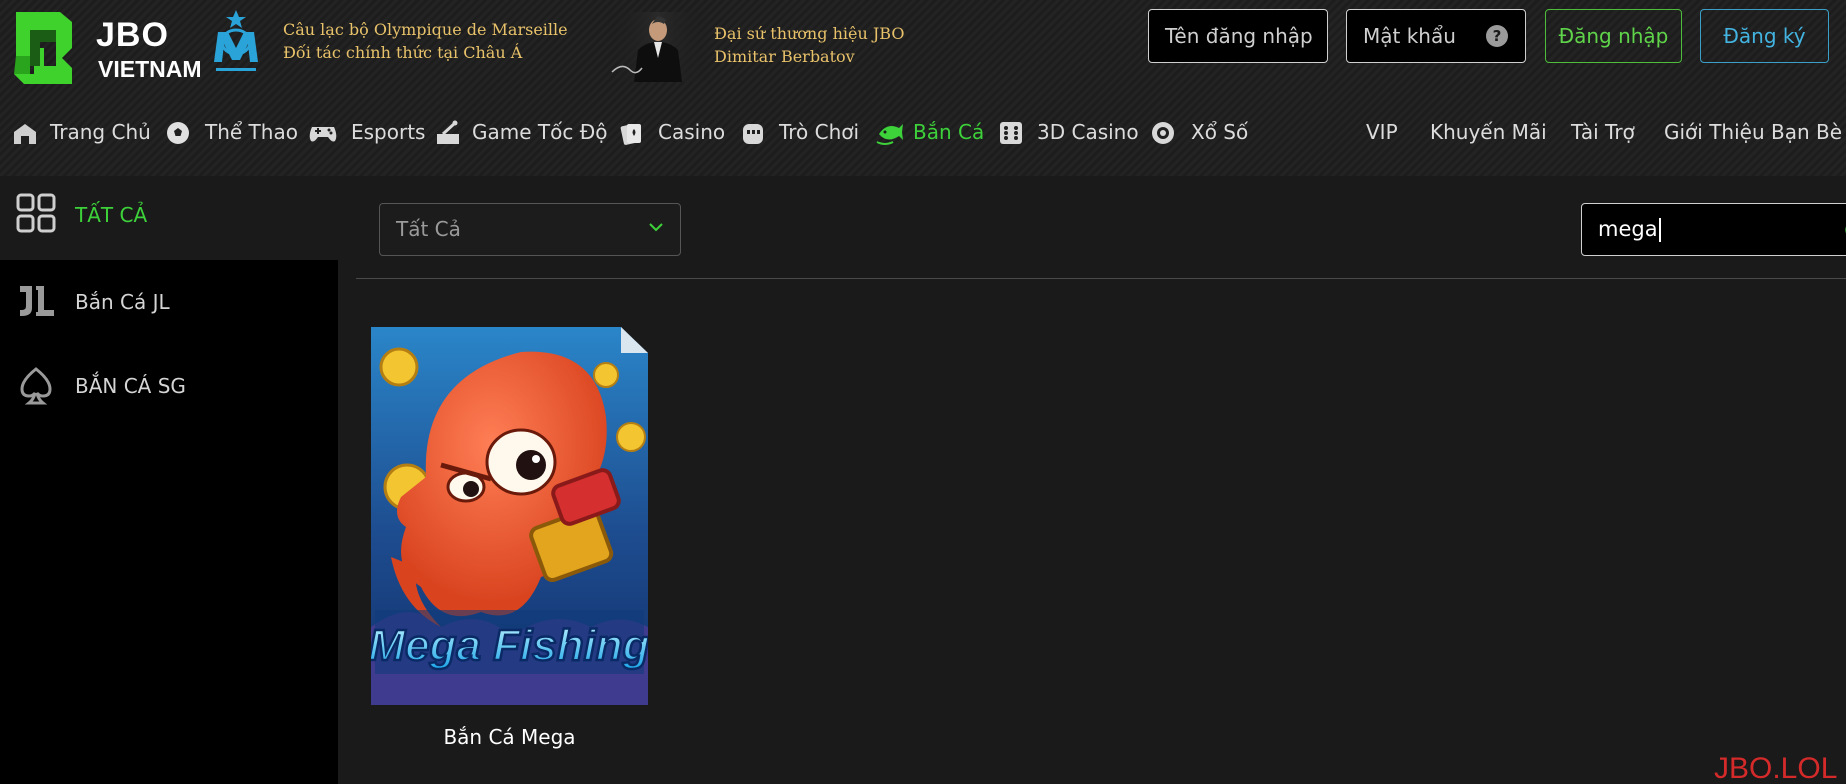 This screenshot has width=1846, height=784. Describe the element at coordinates (819, 132) in the screenshot. I see `nav-games: Trò Chơi` at that location.